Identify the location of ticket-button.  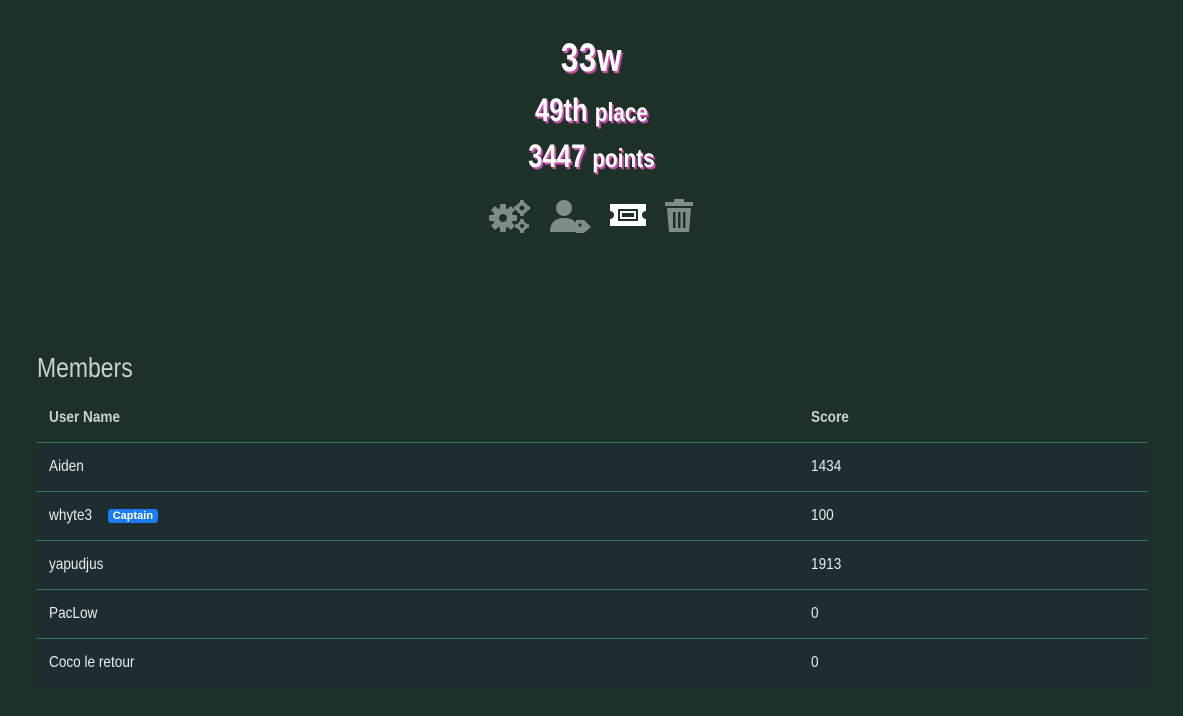
(628, 216).